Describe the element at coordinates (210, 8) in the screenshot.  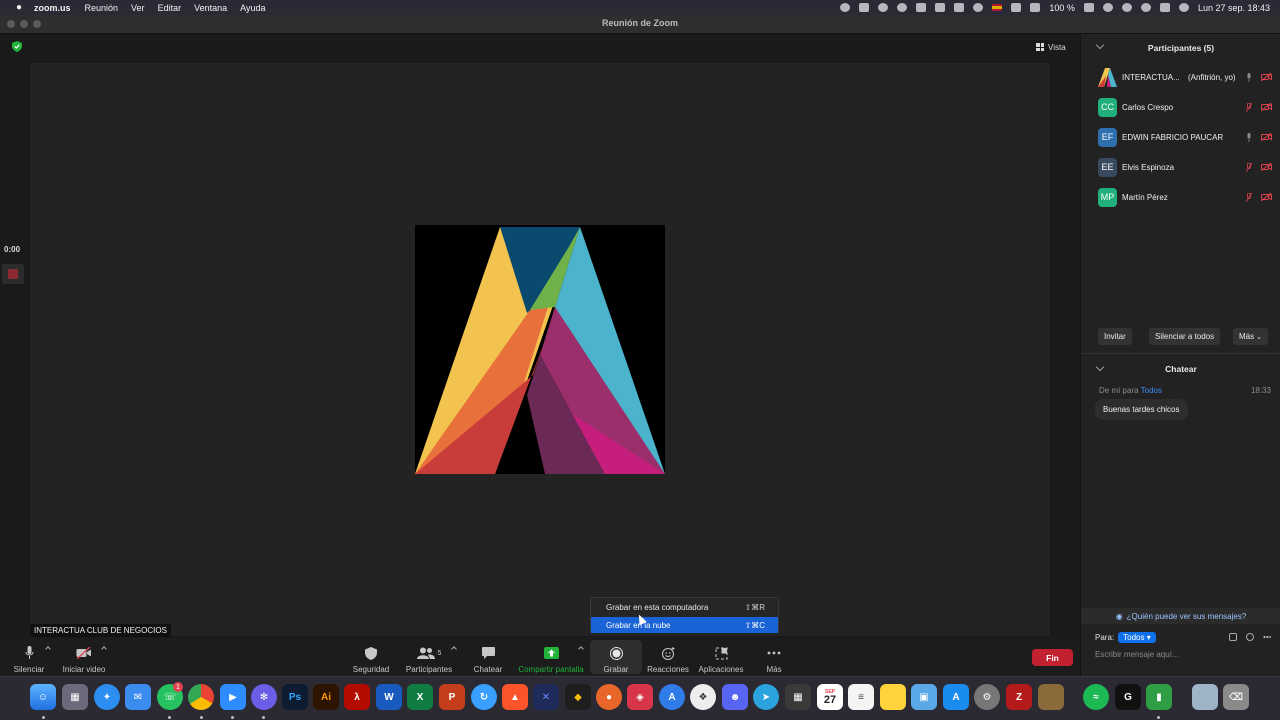
I see `menu-ventana: Ventana` at that location.